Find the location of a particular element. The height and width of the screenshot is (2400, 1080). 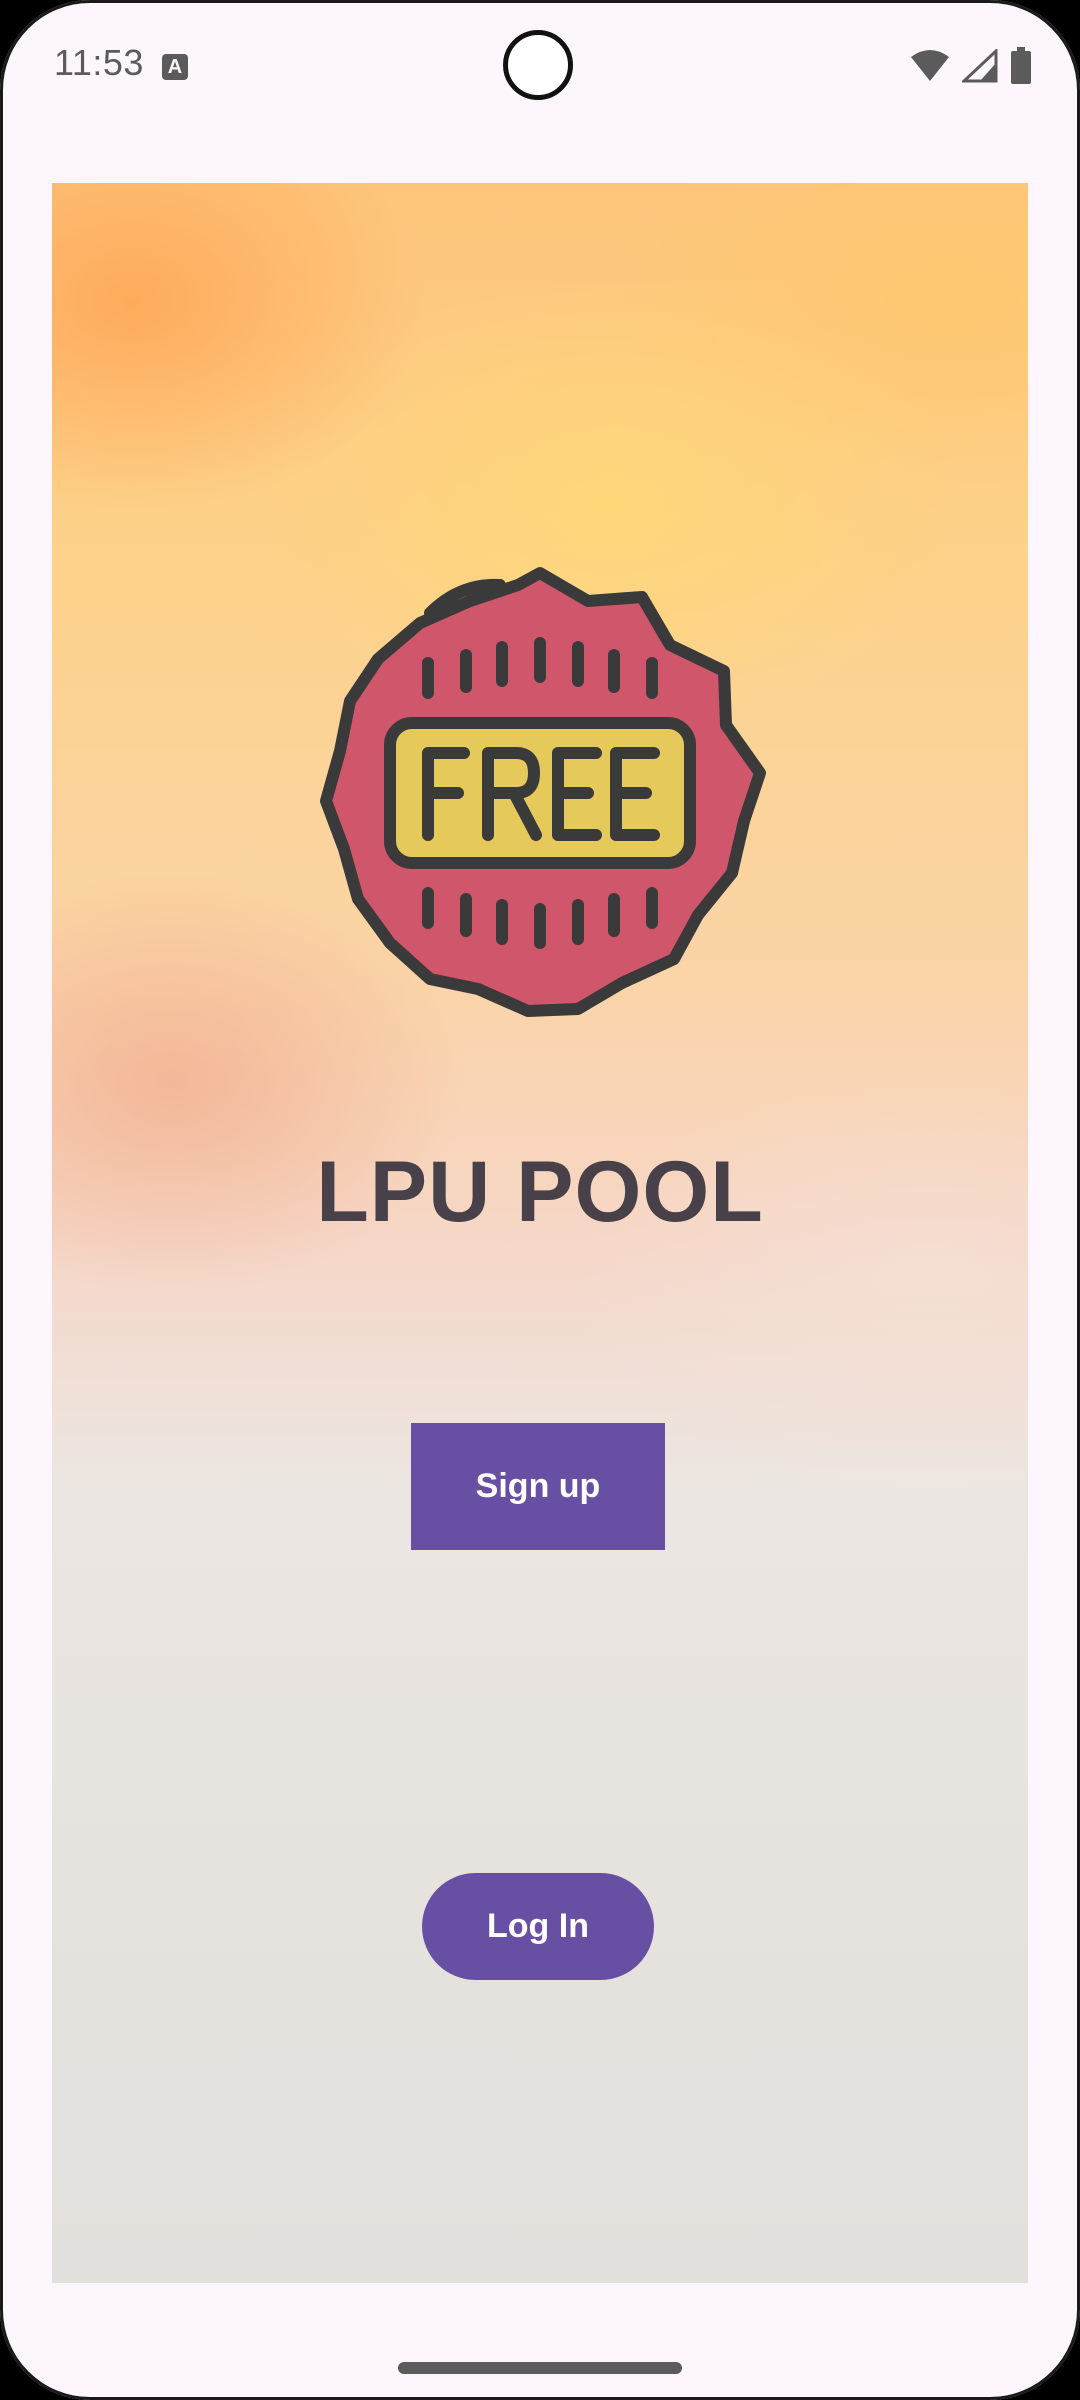

camera-cutout is located at coordinates (538, 65).